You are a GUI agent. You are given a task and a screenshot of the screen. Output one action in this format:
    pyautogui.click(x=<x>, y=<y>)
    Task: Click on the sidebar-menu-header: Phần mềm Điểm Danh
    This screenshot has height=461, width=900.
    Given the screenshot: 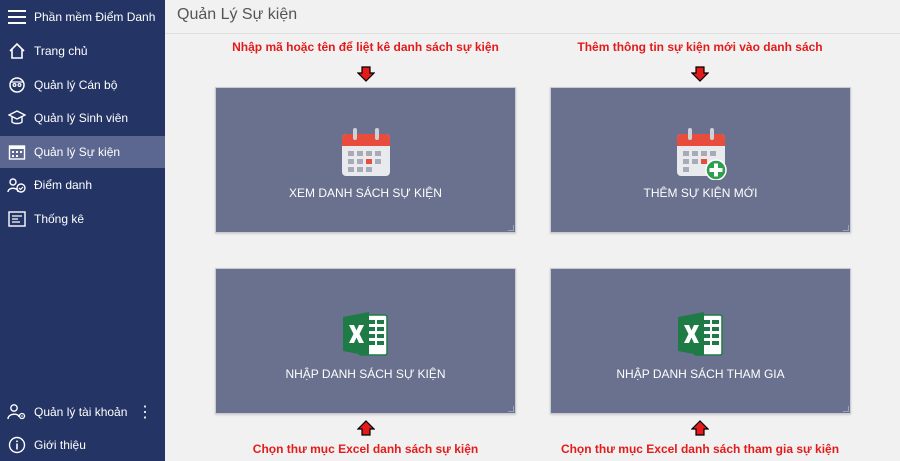 What is the action you would take?
    pyautogui.click(x=82, y=17)
    